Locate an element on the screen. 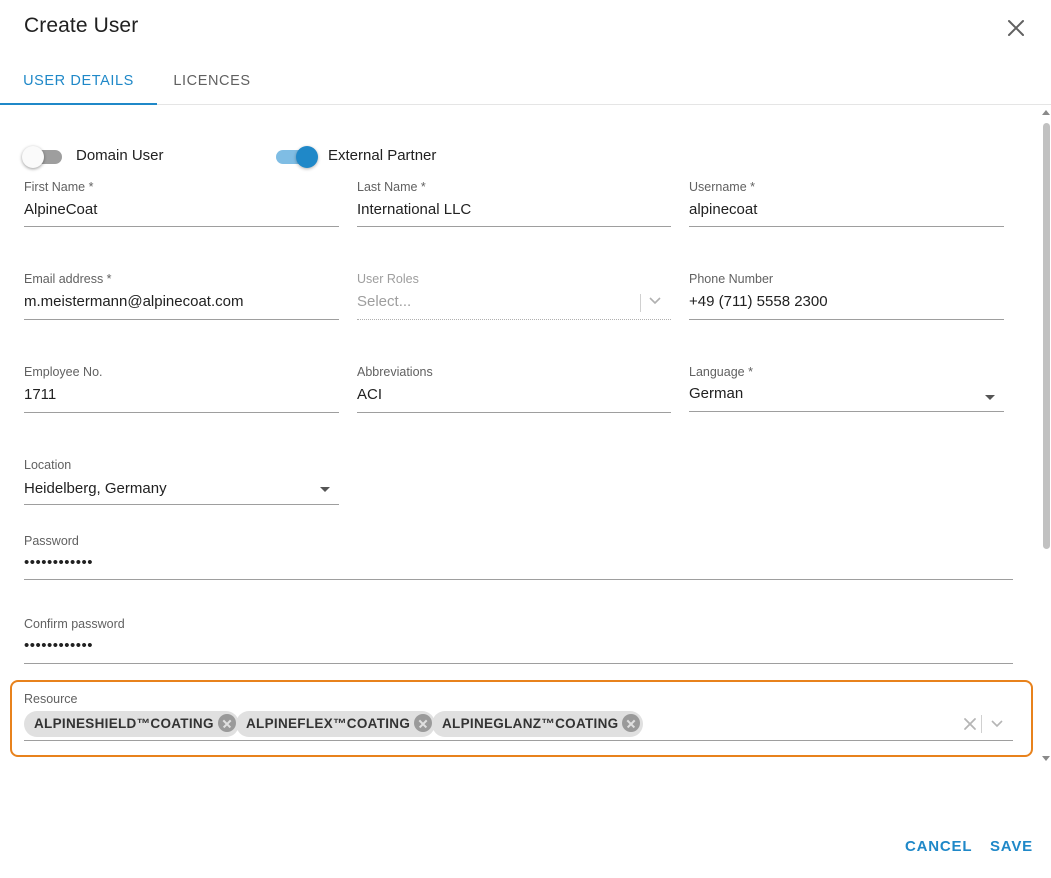 The height and width of the screenshot is (878, 1051). username-label: Username * is located at coordinates (722, 187).